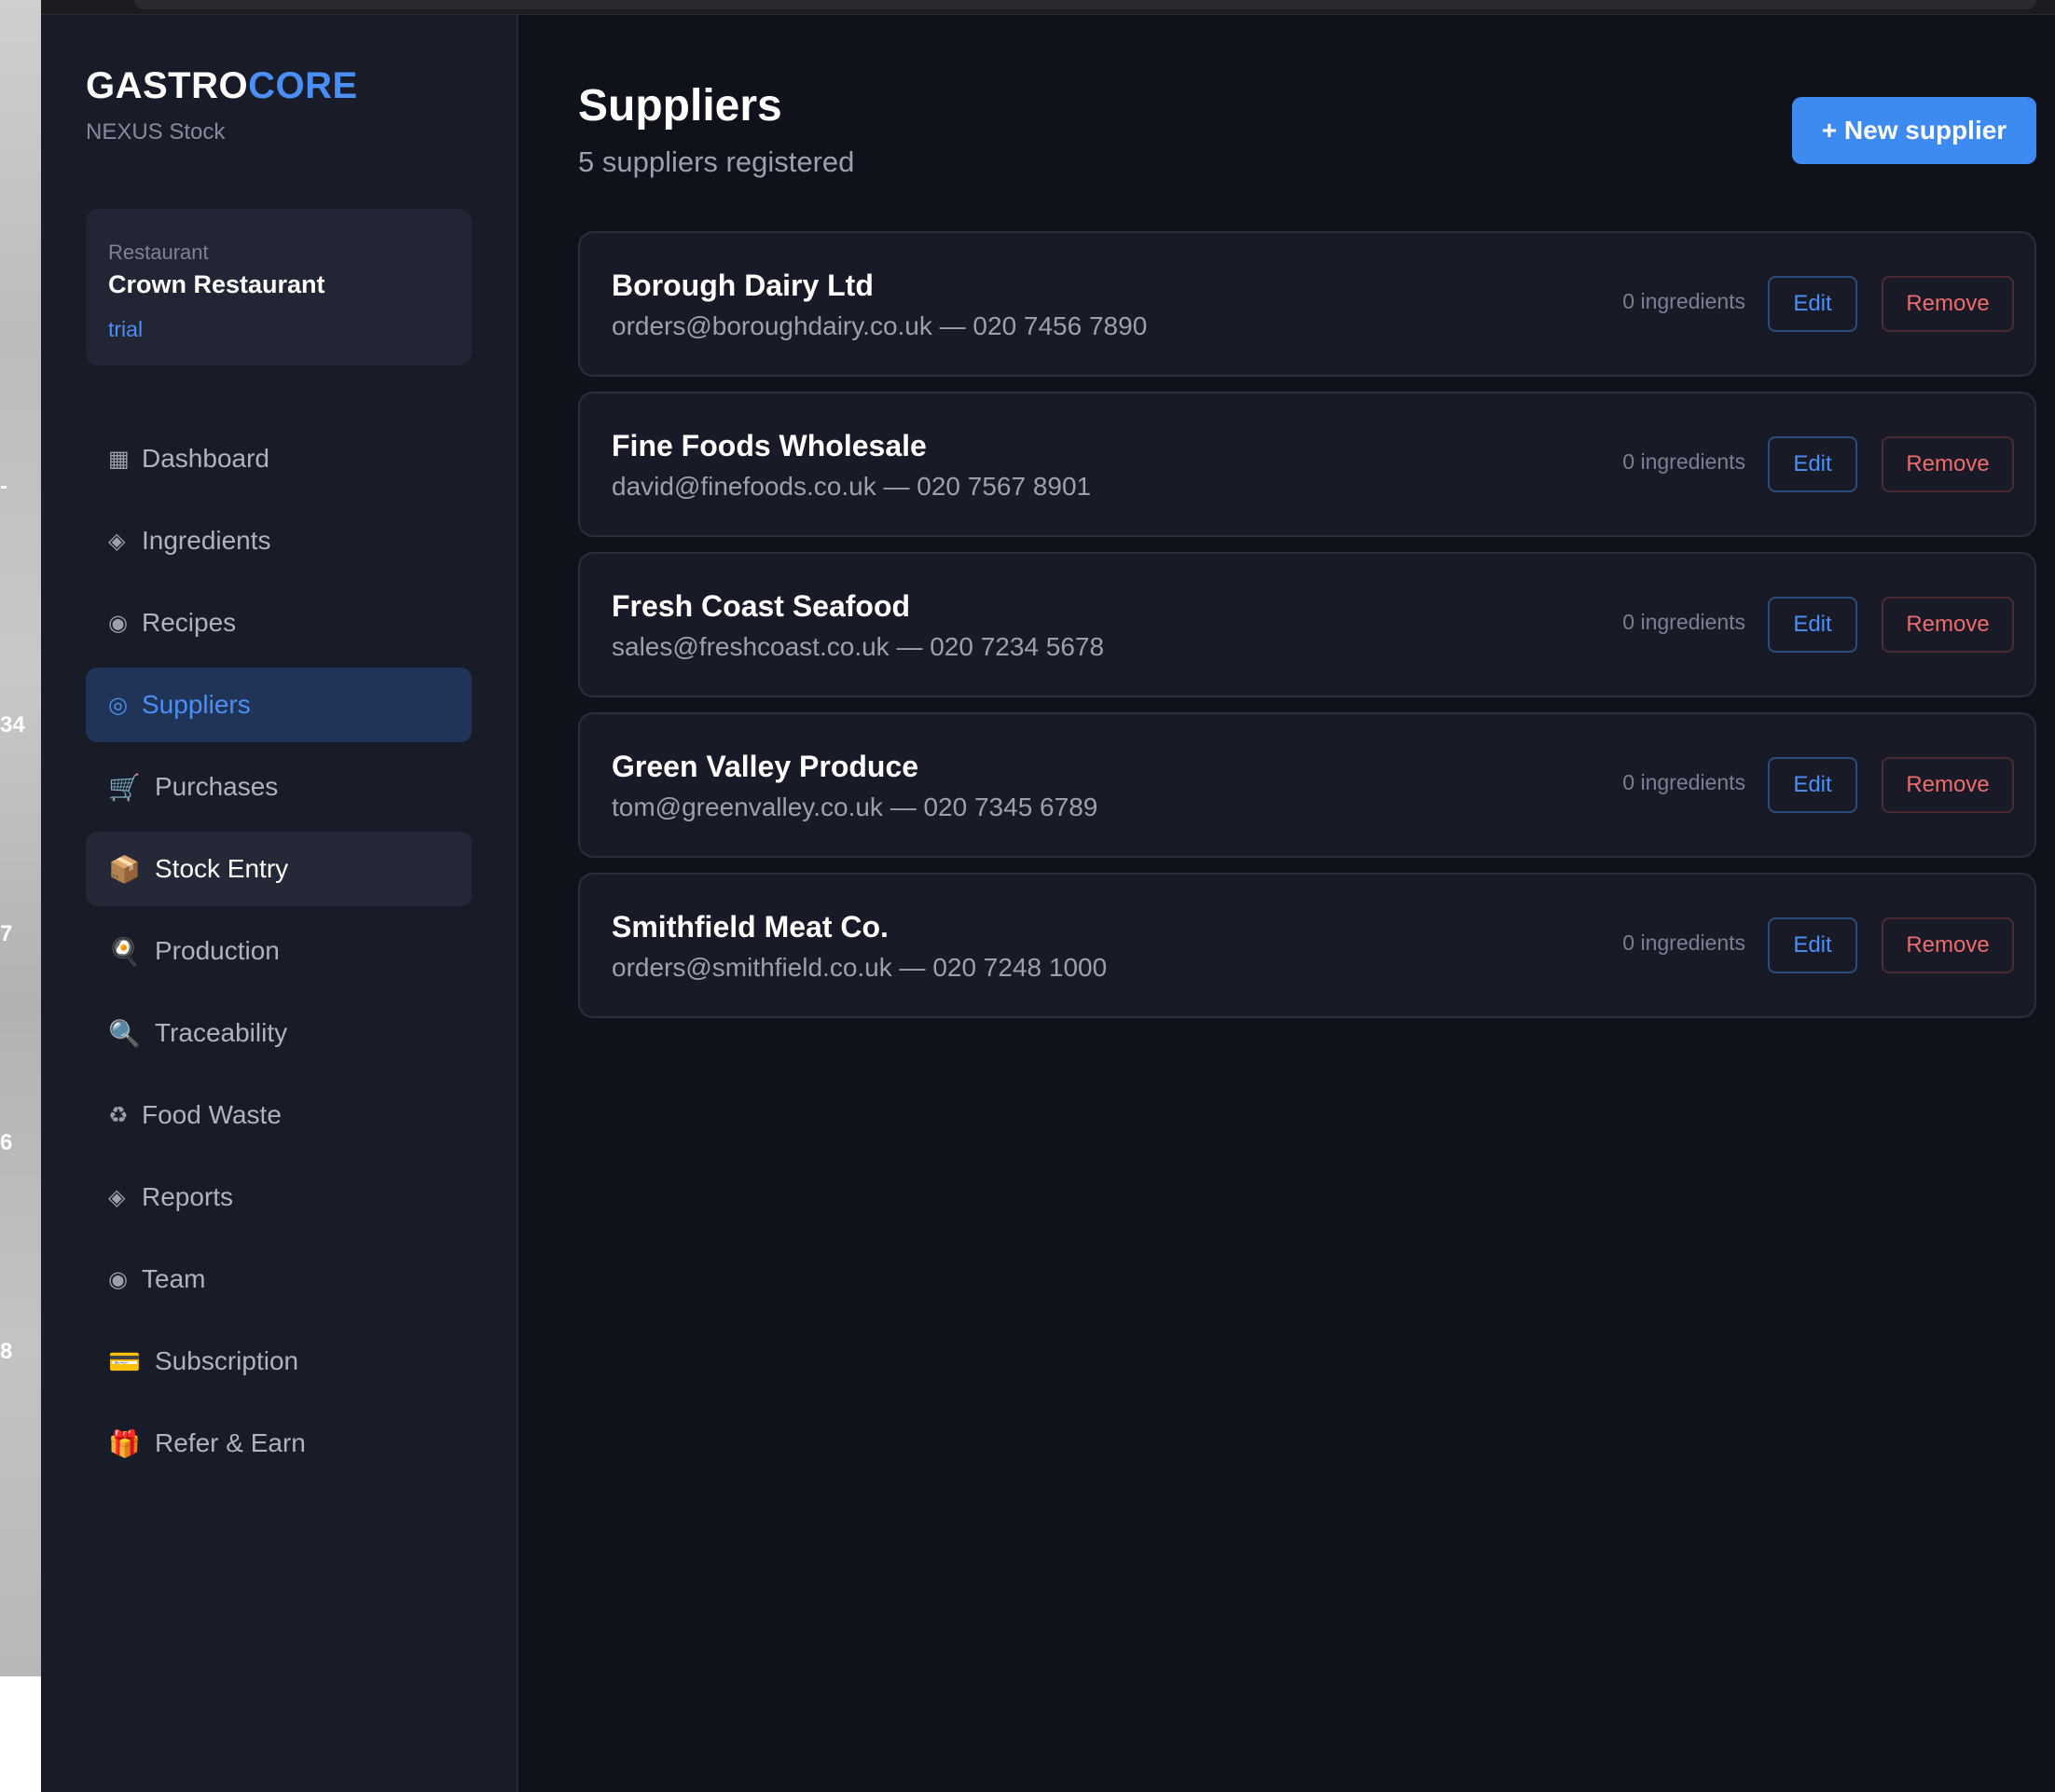 Image resolution: width=2055 pixels, height=1792 pixels. What do you see at coordinates (279, 458) in the screenshot?
I see `sidebar-item-dashboard: ▦ Dashboard` at bounding box center [279, 458].